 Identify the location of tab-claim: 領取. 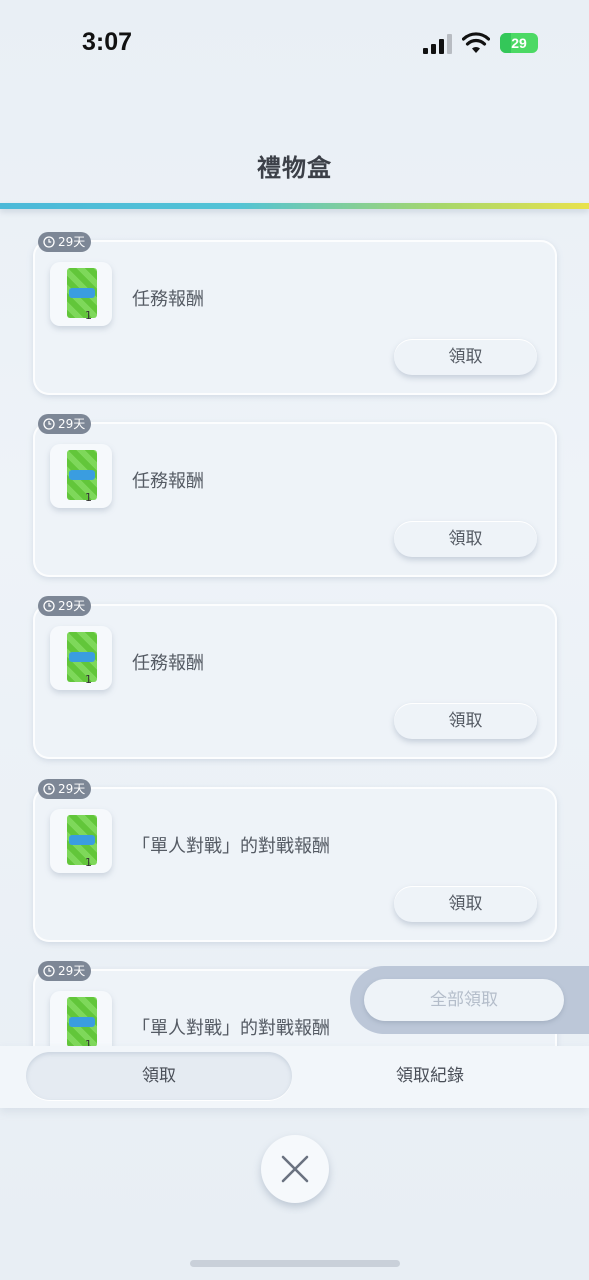
(159, 1076).